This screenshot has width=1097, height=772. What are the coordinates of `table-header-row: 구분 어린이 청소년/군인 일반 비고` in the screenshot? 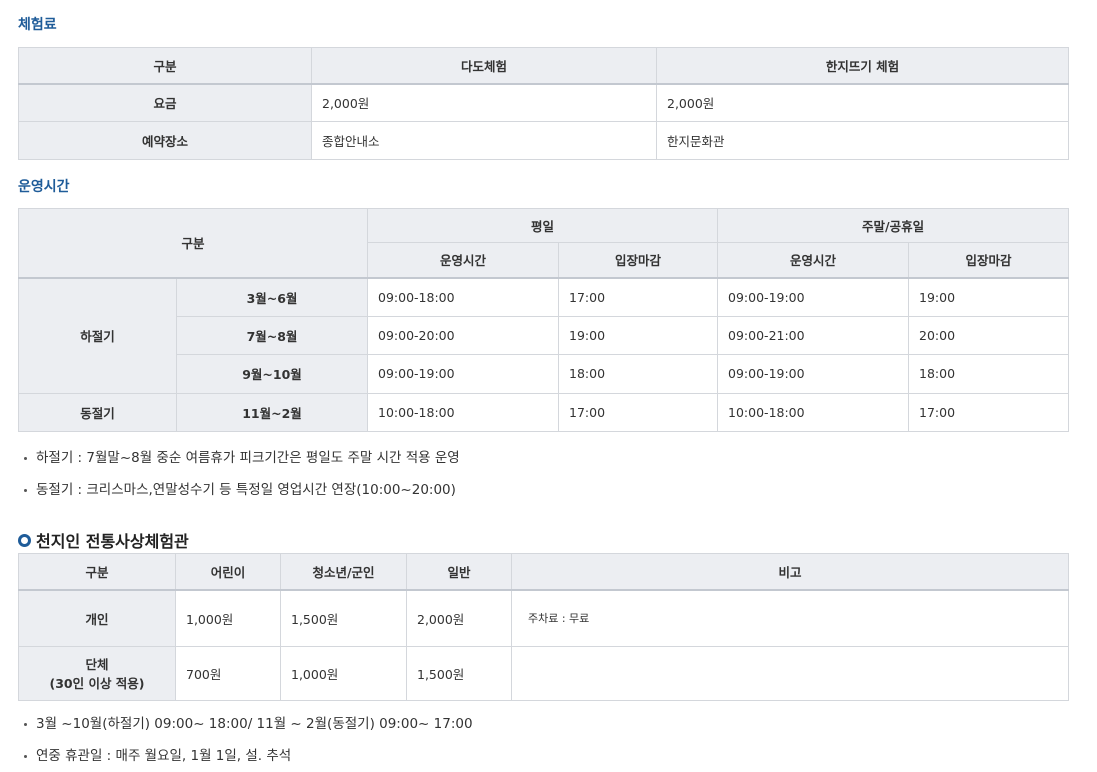 It's located at (543, 572).